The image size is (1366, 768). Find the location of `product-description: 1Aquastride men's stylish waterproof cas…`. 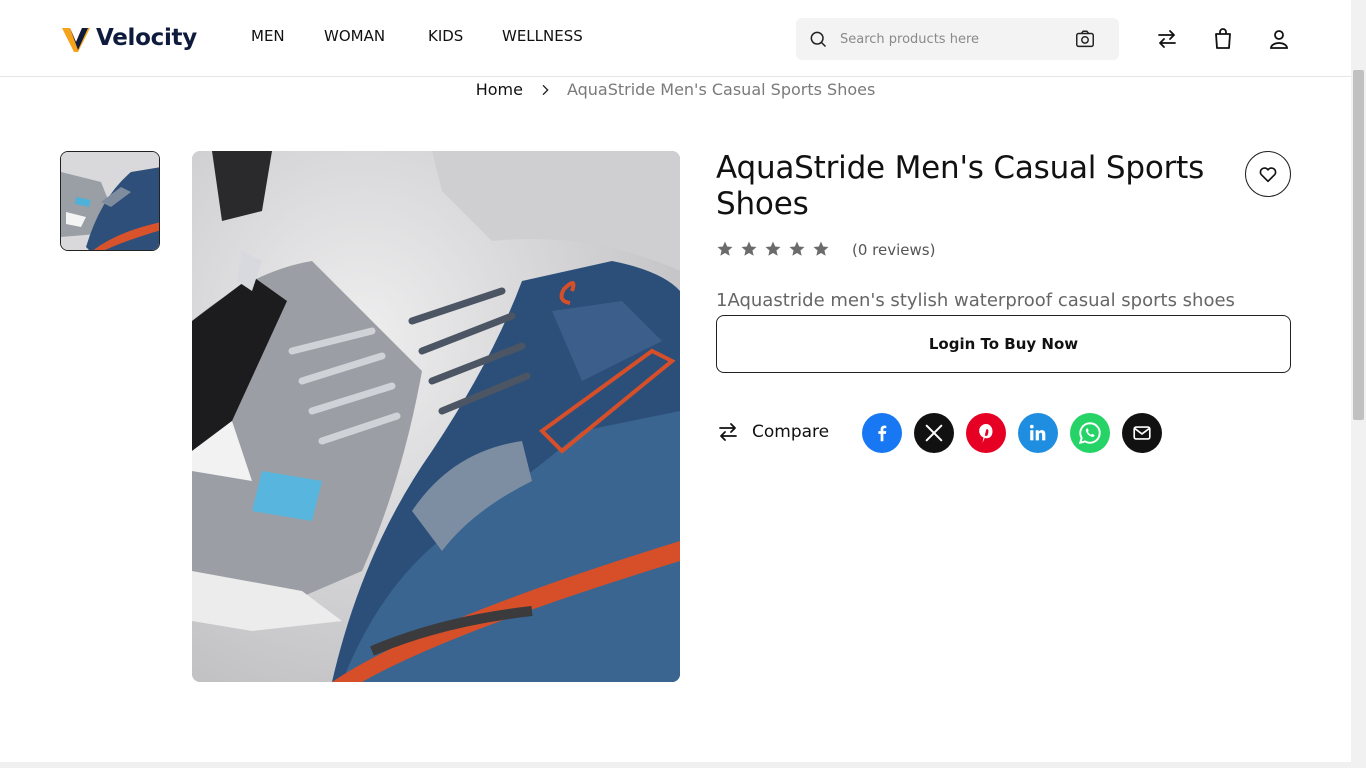

product-description: 1Aquastride men's stylish waterproof cas… is located at coordinates (975, 300).